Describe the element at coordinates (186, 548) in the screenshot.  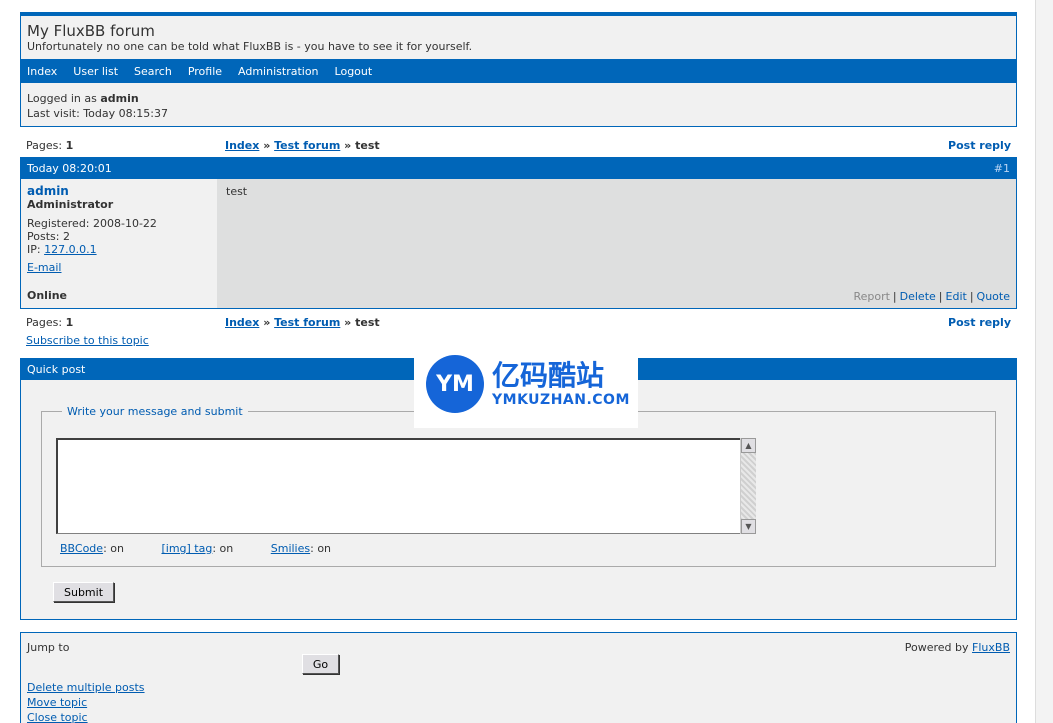
I see `img-tag-link: [img] tag` at that location.